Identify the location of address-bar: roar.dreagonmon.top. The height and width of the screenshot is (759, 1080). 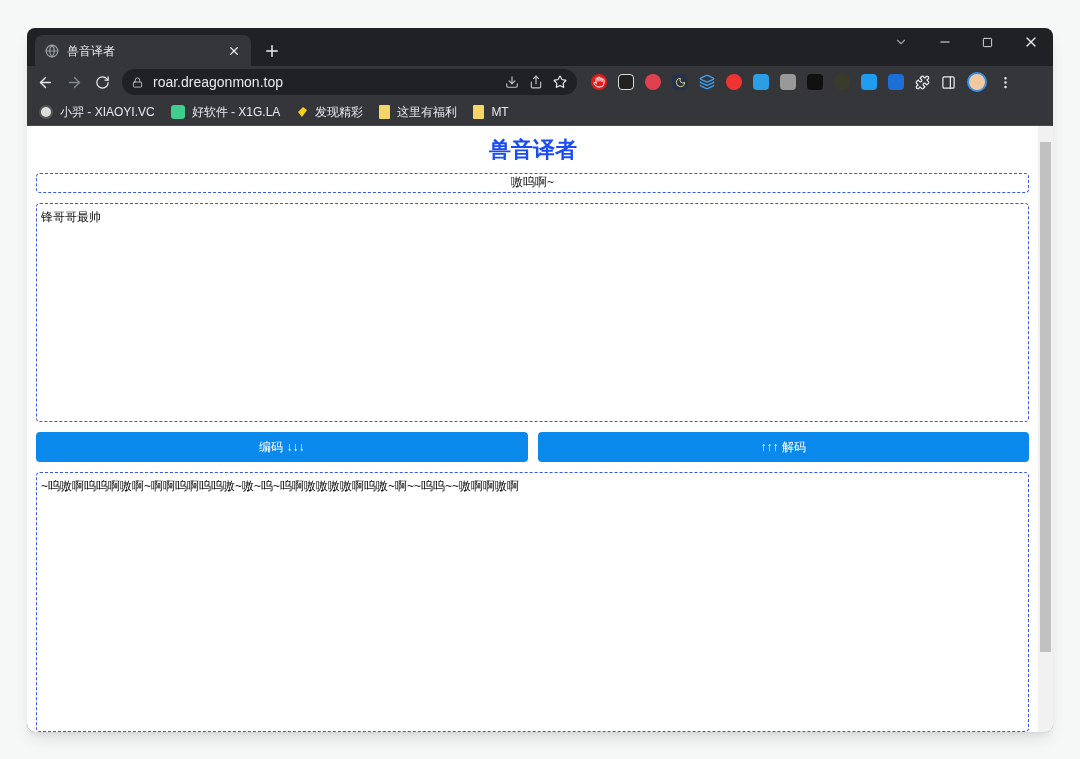
(349, 82).